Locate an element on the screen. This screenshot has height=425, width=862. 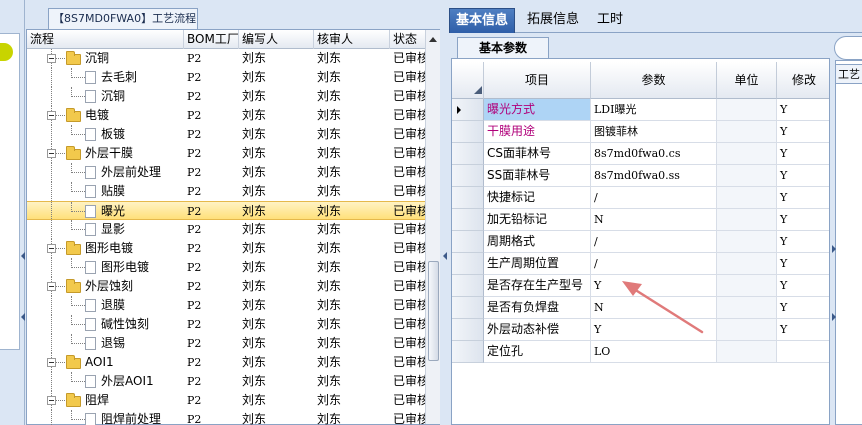
process-panel-title-tab: 【8S7MD0FWA0】工艺流程 is located at coordinates (123, 18).